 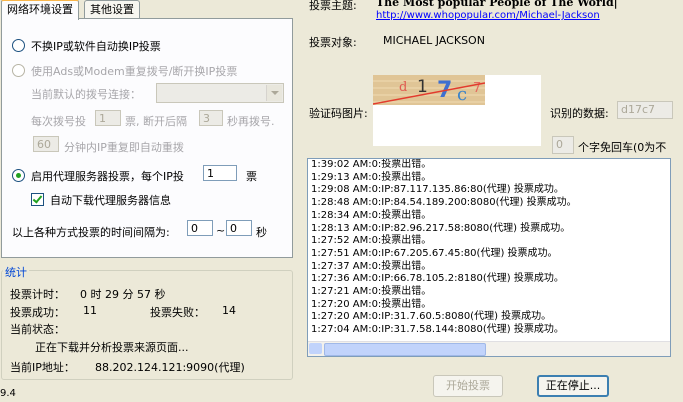 I want to click on fail-label: 投票失败：, so click(x=177, y=312).